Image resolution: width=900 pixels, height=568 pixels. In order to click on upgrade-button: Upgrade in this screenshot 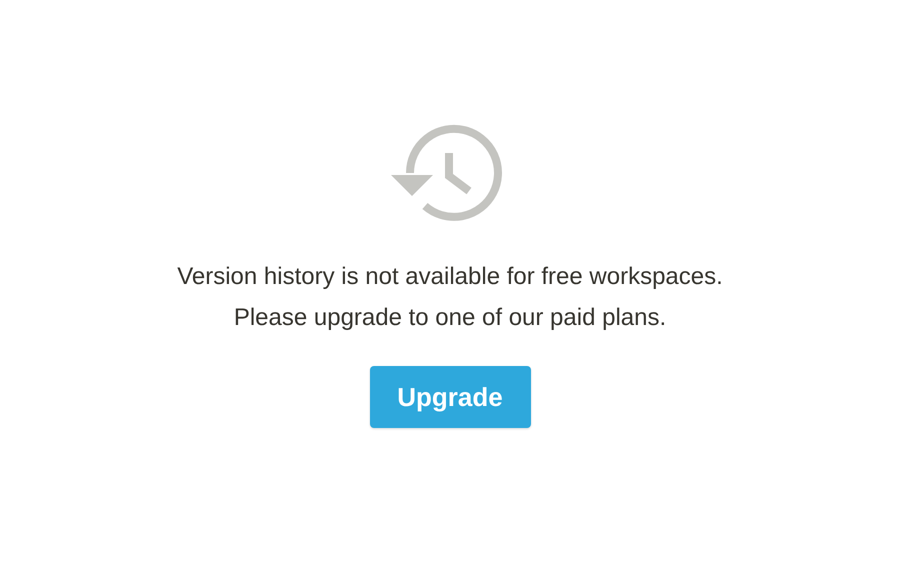, I will do `click(450, 397)`.